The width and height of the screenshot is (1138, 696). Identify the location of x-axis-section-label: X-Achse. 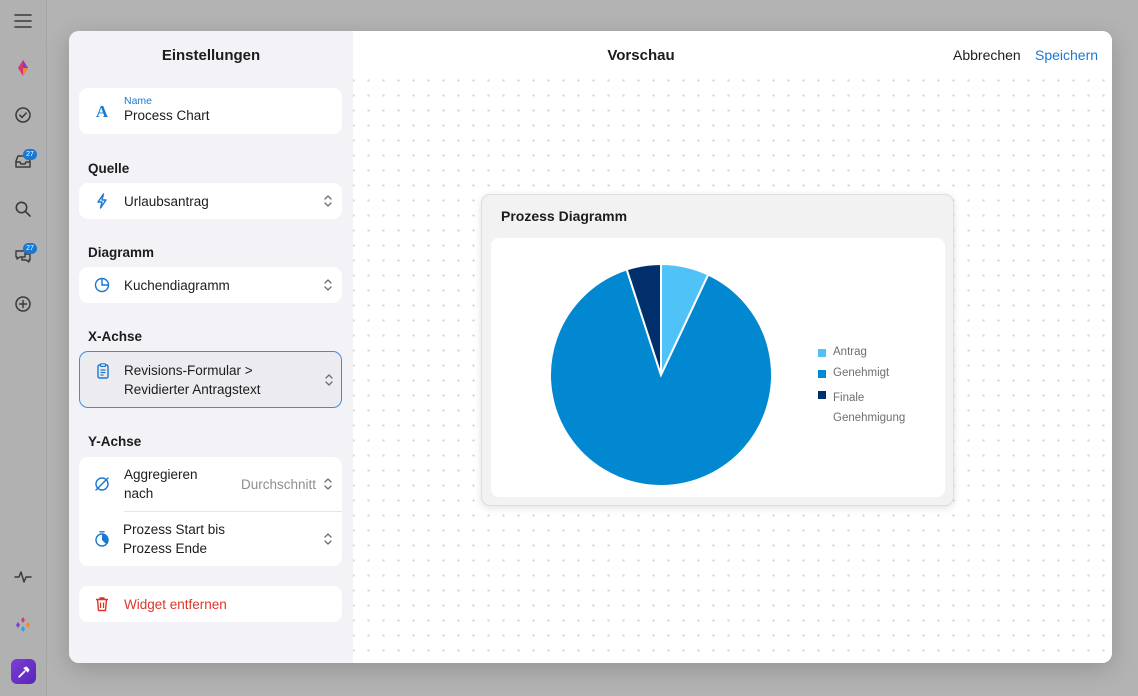
(115, 336).